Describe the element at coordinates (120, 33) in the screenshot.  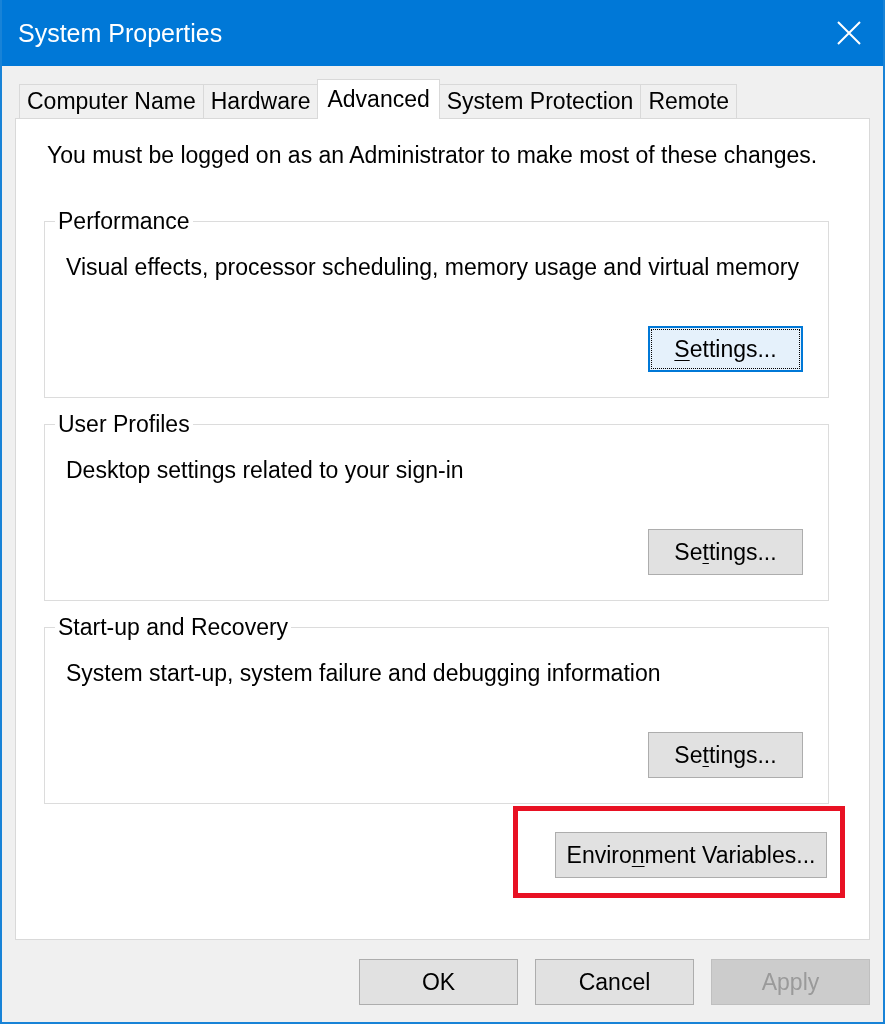
I see `window-title: System Properties` at that location.